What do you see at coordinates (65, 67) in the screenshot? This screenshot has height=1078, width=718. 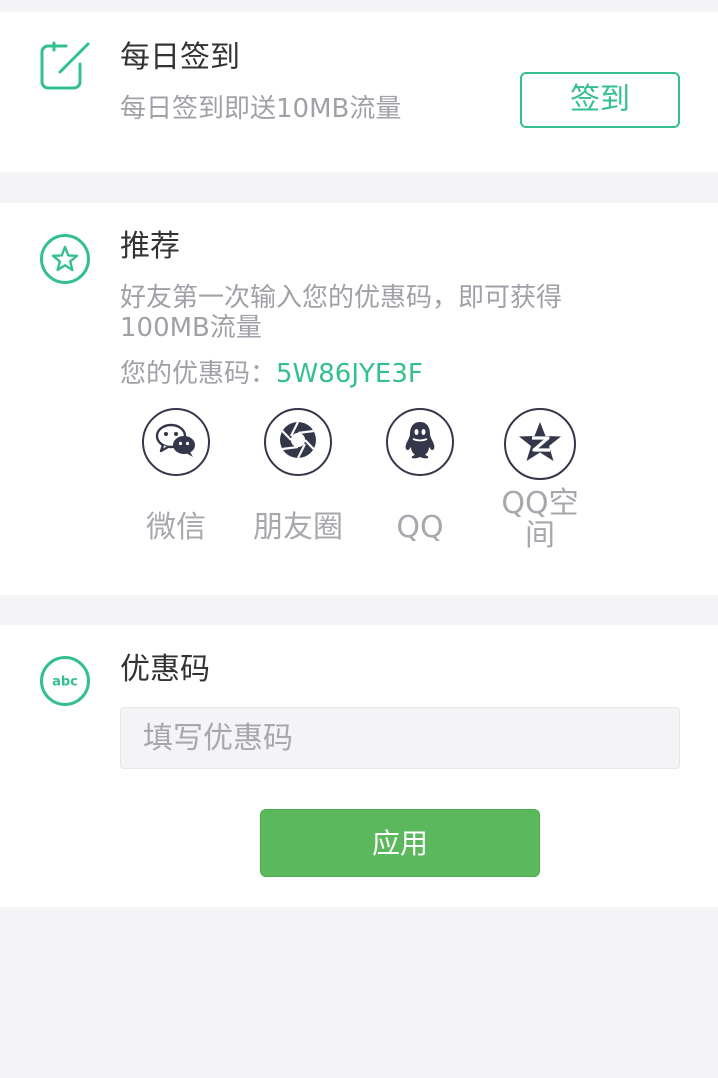 I see `checkin-edit-icon` at bounding box center [65, 67].